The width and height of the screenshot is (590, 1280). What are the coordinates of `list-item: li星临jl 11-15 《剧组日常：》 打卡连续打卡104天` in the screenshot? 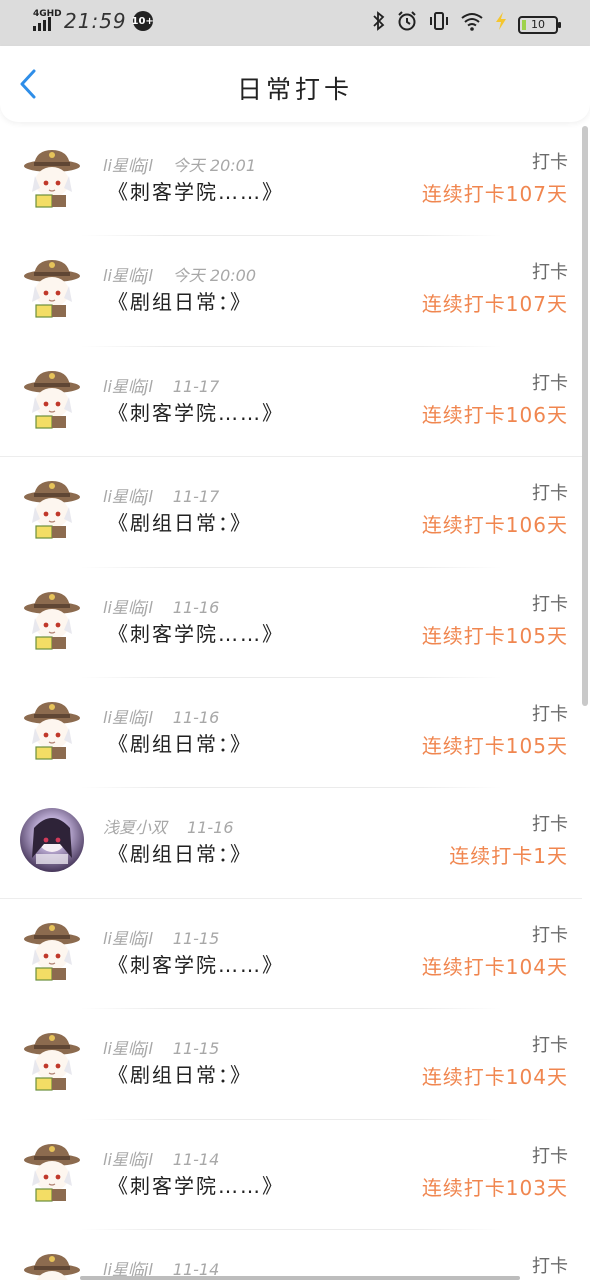 It's located at (291, 1064).